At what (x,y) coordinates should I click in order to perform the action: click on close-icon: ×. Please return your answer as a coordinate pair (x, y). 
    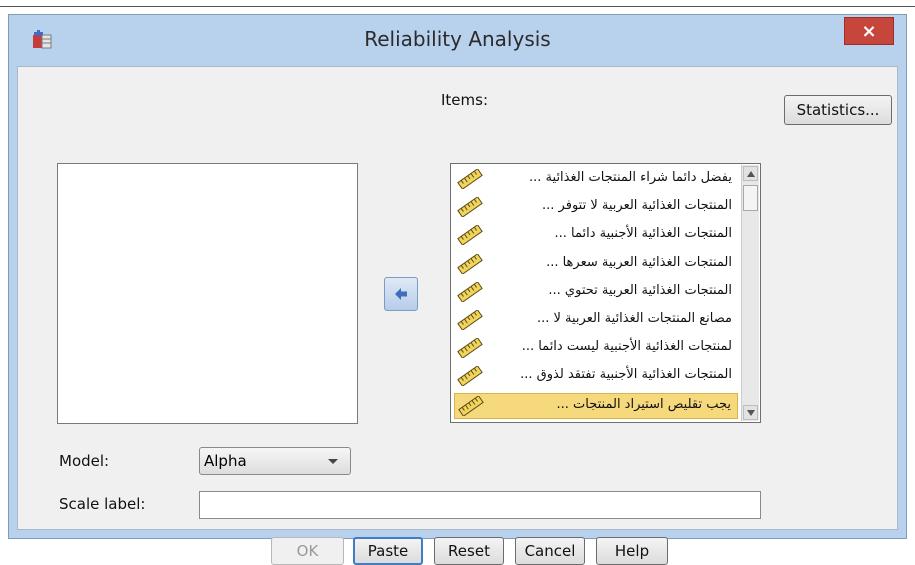
    Looking at the image, I should click on (869, 31).